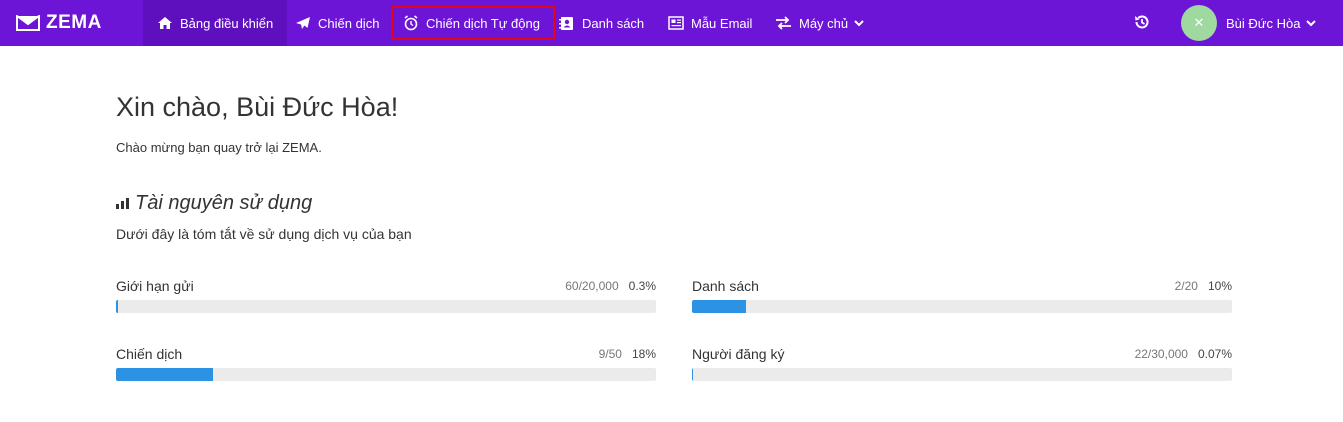 This screenshot has width=1343, height=422. I want to click on avatar-initial: ✕, so click(1199, 22).